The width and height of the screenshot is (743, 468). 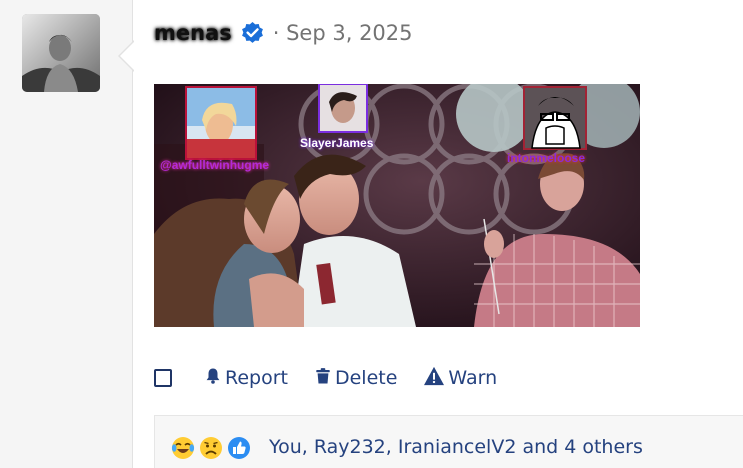 I want to click on report-button: Report, so click(x=246, y=378).